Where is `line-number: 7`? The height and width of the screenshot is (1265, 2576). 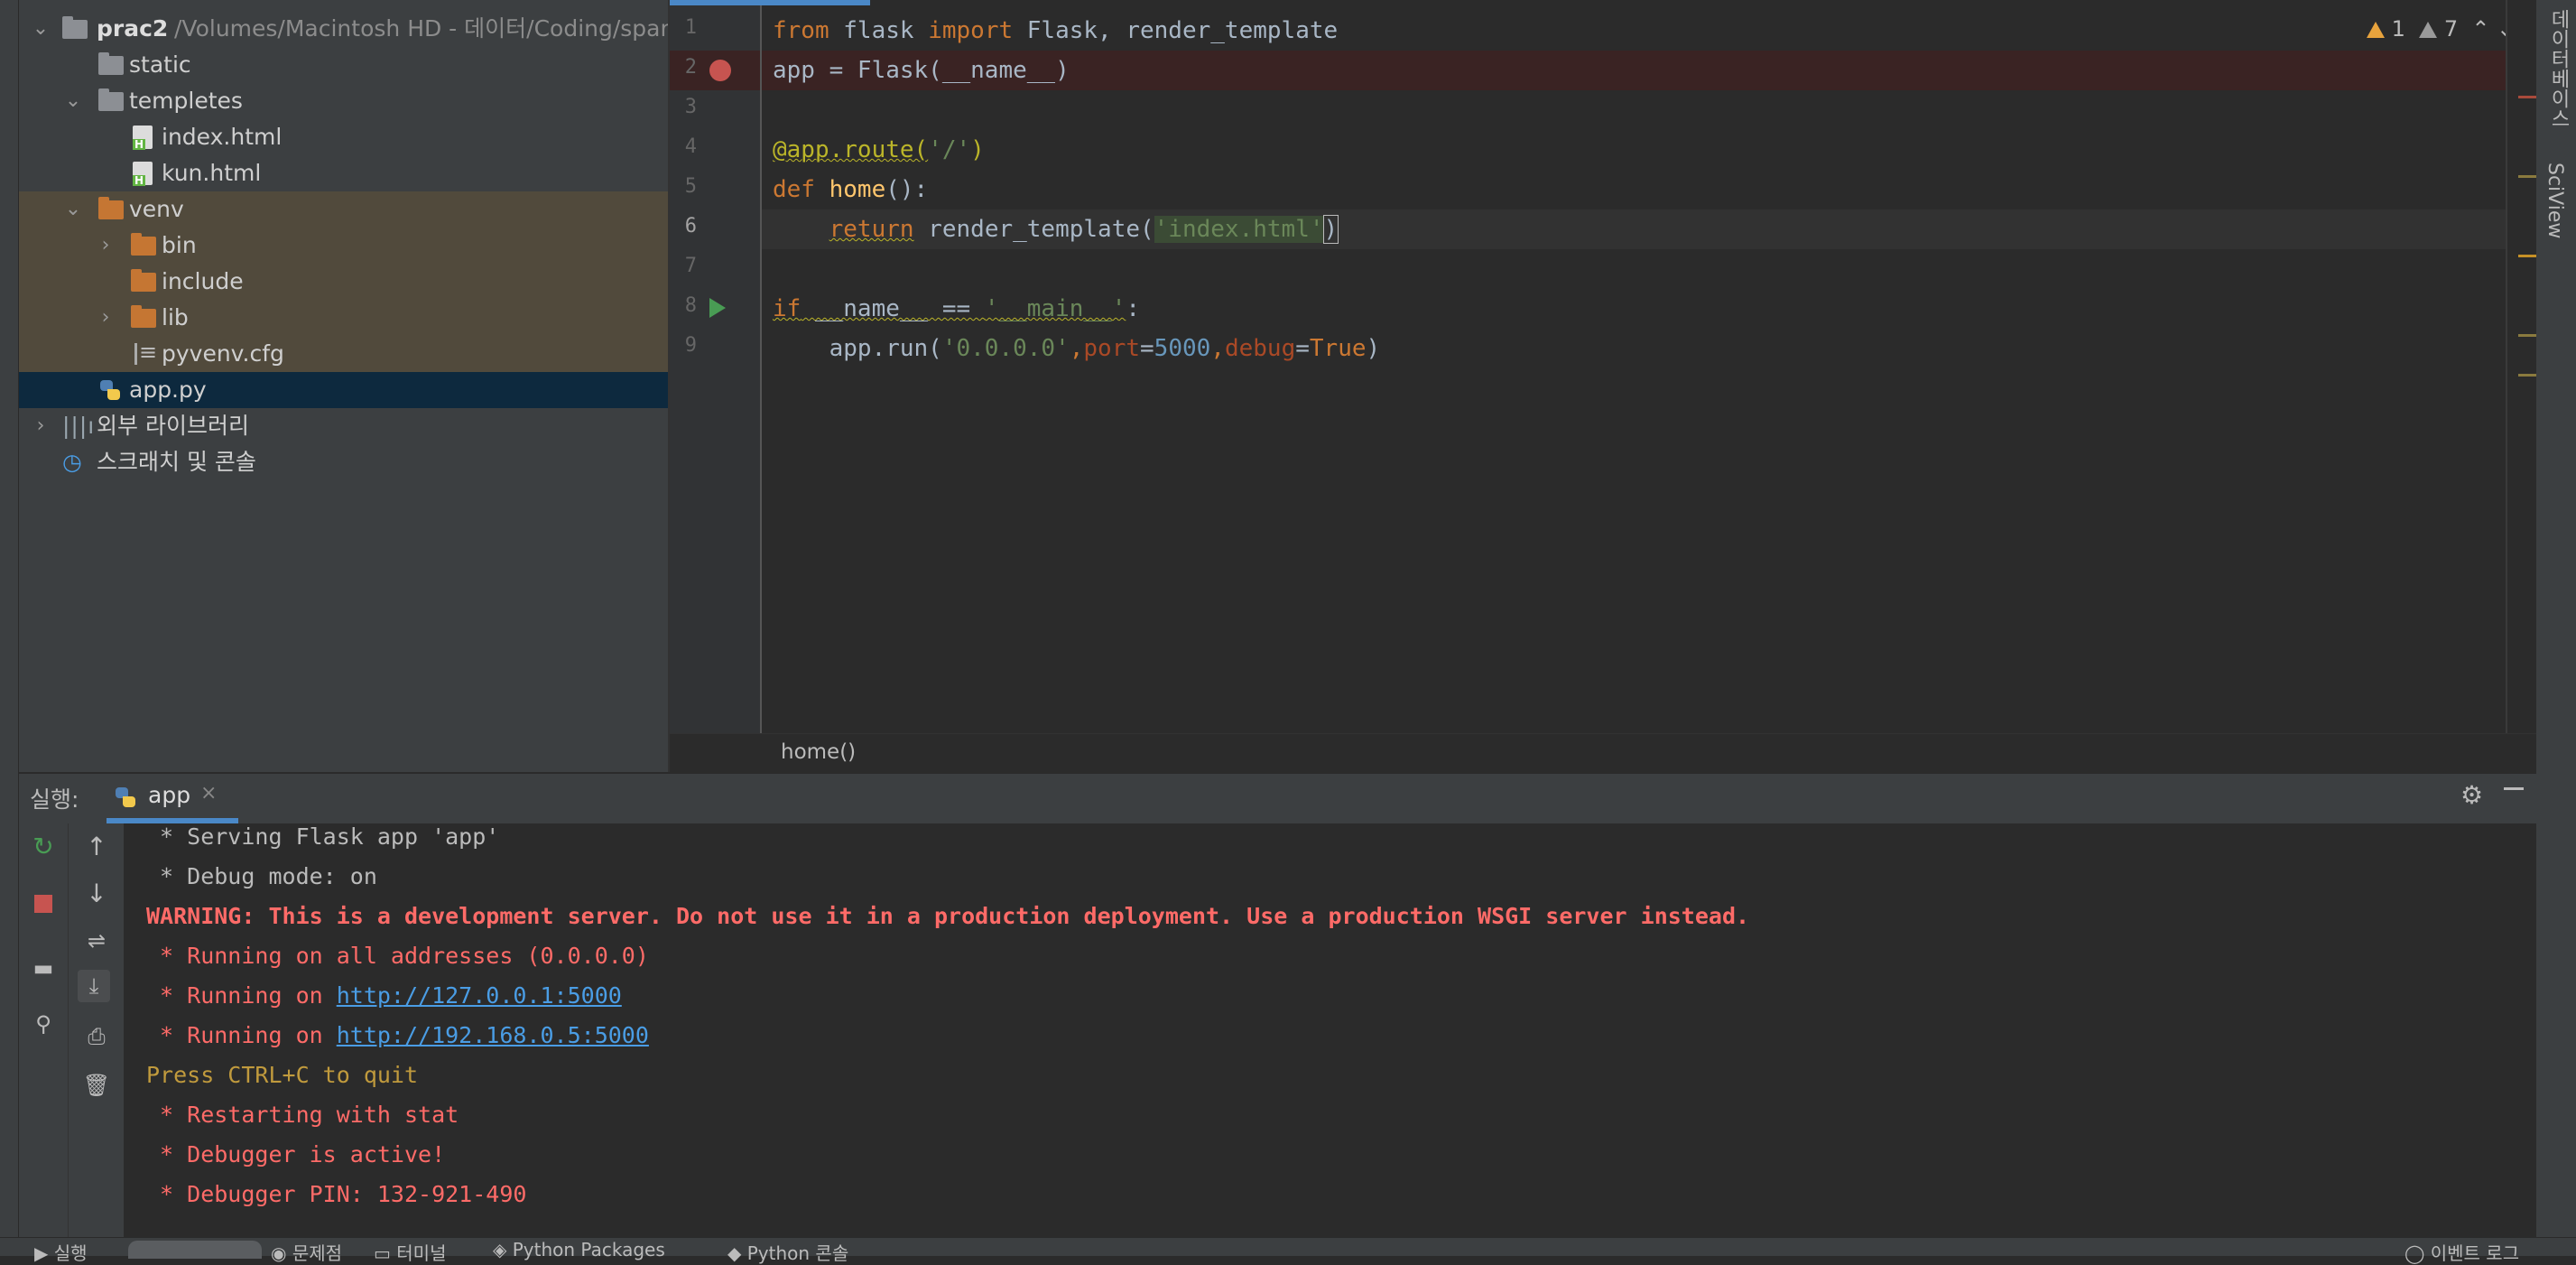 line-number: 7 is located at coordinates (690, 266).